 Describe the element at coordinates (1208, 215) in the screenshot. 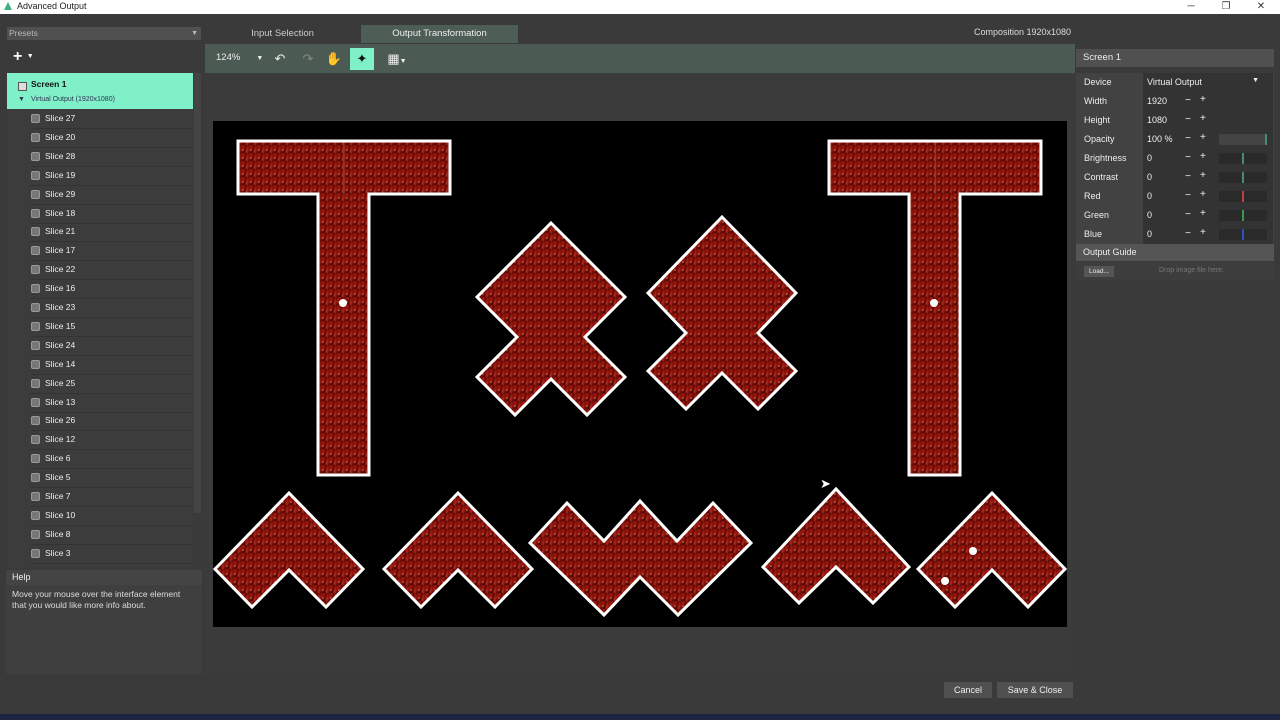

I see `green-field: 0 − +` at that location.